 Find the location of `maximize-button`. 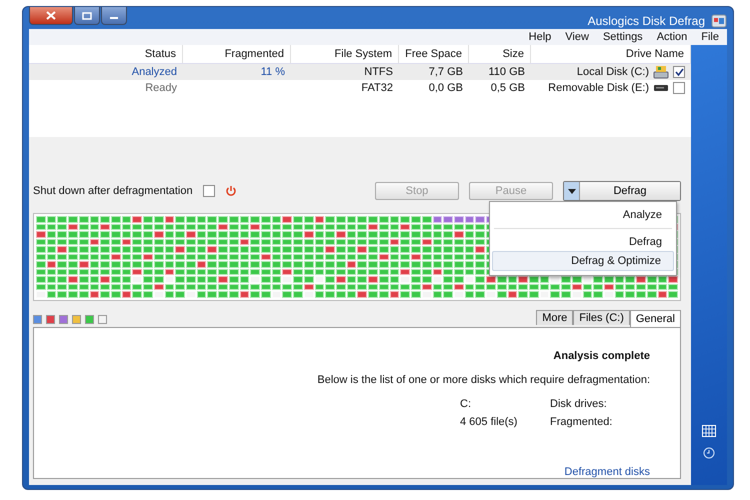

maximize-button is located at coordinates (87, 16).